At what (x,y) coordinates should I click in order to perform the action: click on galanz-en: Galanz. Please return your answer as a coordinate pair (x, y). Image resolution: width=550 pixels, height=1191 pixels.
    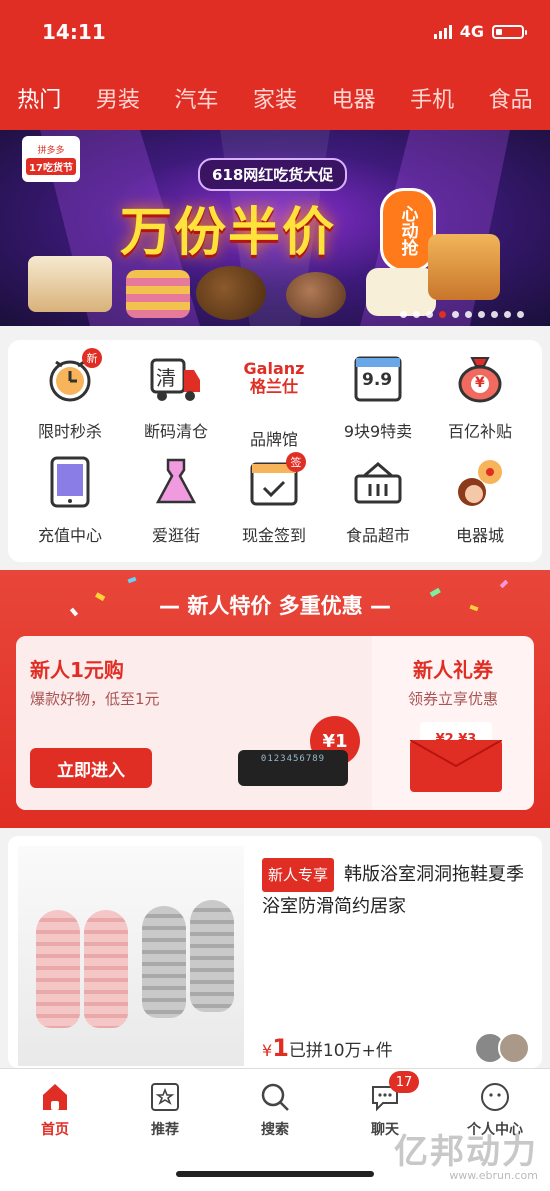
    Looking at the image, I should click on (274, 368).